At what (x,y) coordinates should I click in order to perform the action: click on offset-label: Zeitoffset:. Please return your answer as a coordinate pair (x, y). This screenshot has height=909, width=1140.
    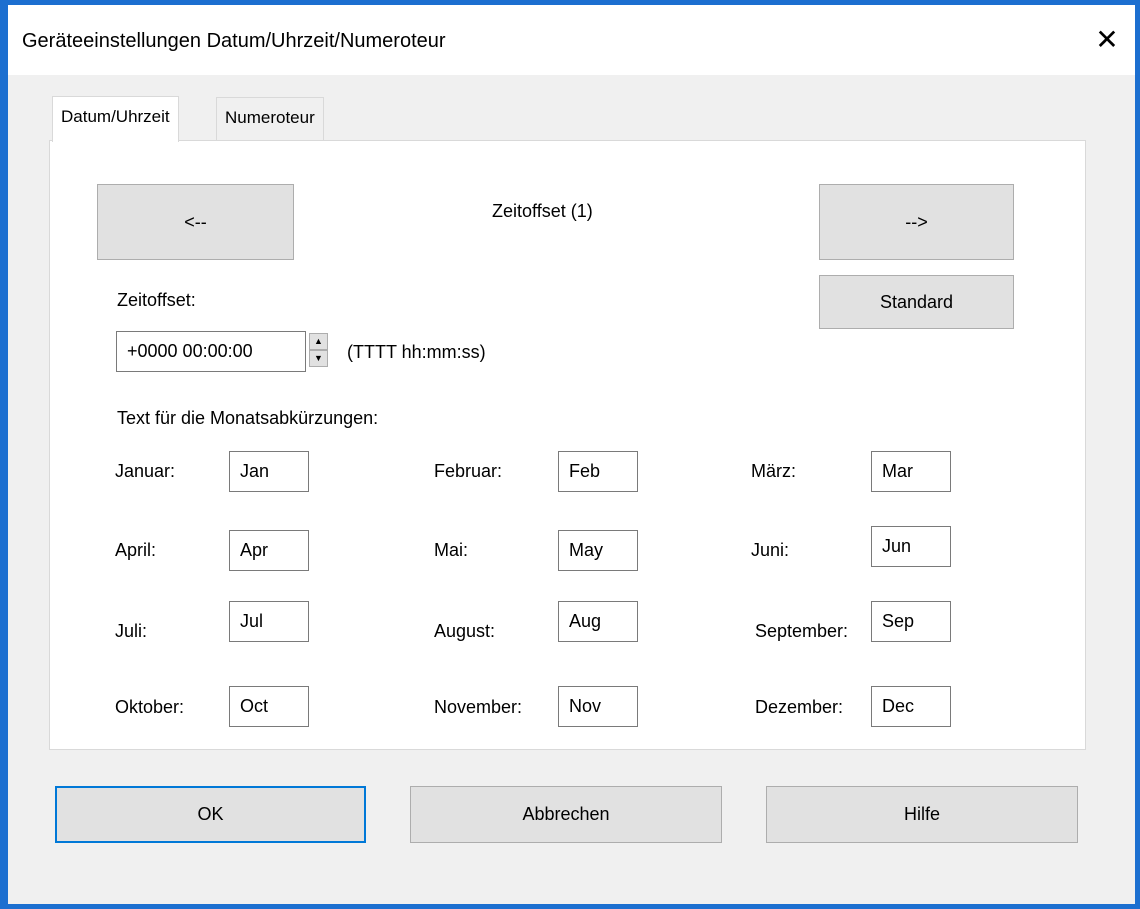
    Looking at the image, I should click on (156, 300).